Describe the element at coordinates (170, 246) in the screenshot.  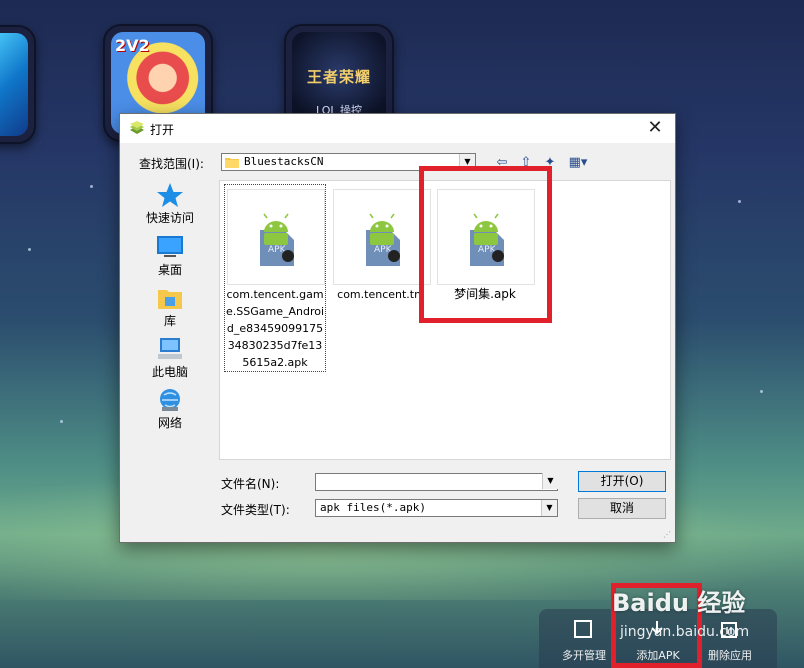
I see `desktop-icon` at that location.